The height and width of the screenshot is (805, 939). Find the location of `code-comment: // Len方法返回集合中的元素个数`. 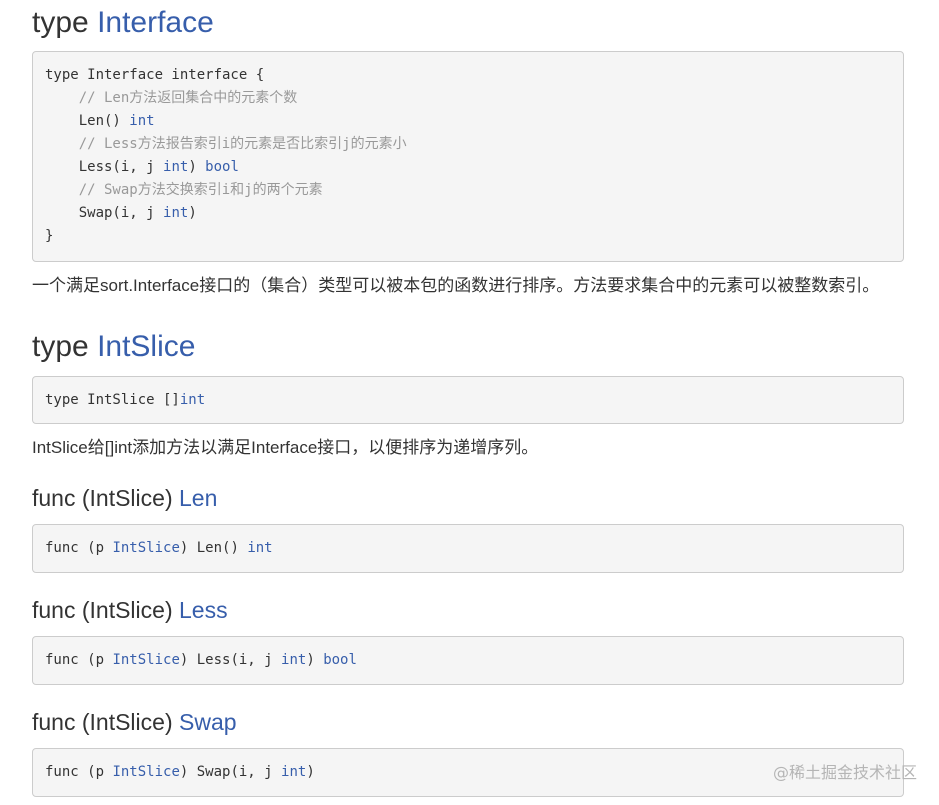

code-comment: // Len方法返回集合中的元素个数 is located at coordinates (171, 98).